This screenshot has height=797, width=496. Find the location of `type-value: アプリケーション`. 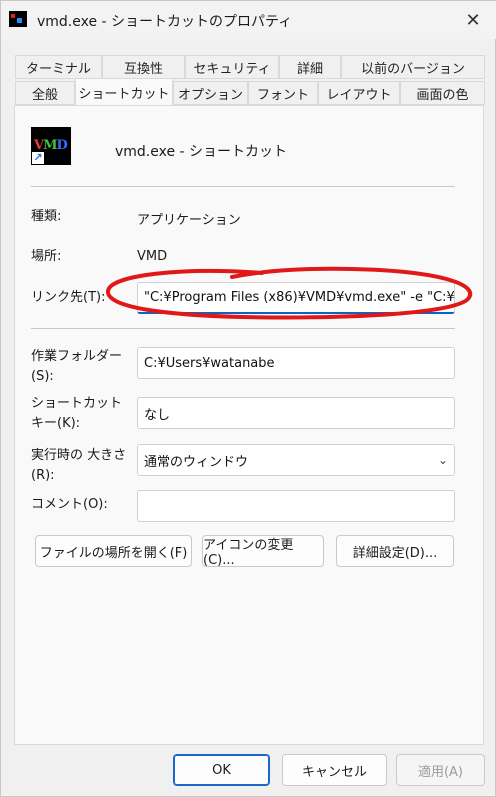

type-value: アプリケーション is located at coordinates (189, 220).